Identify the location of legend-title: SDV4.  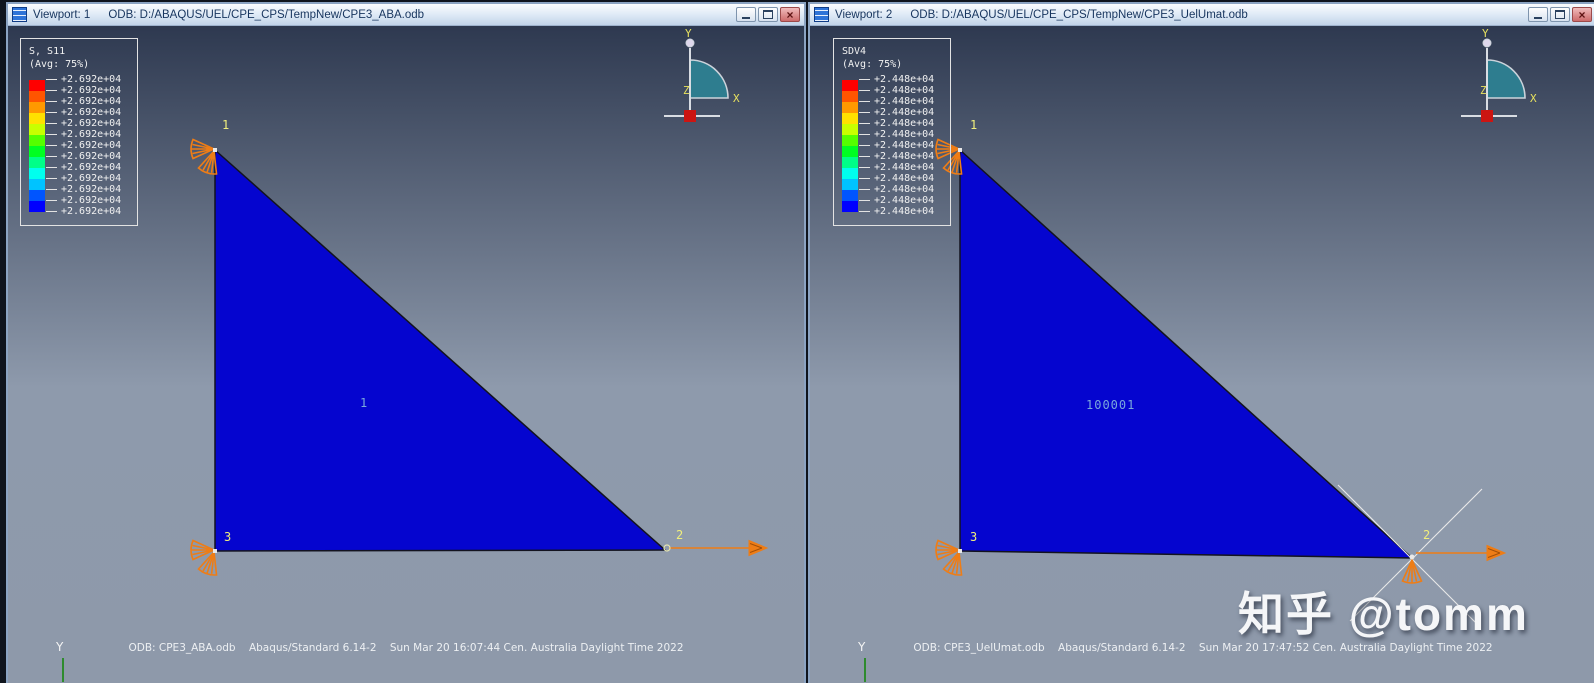
(854, 51).